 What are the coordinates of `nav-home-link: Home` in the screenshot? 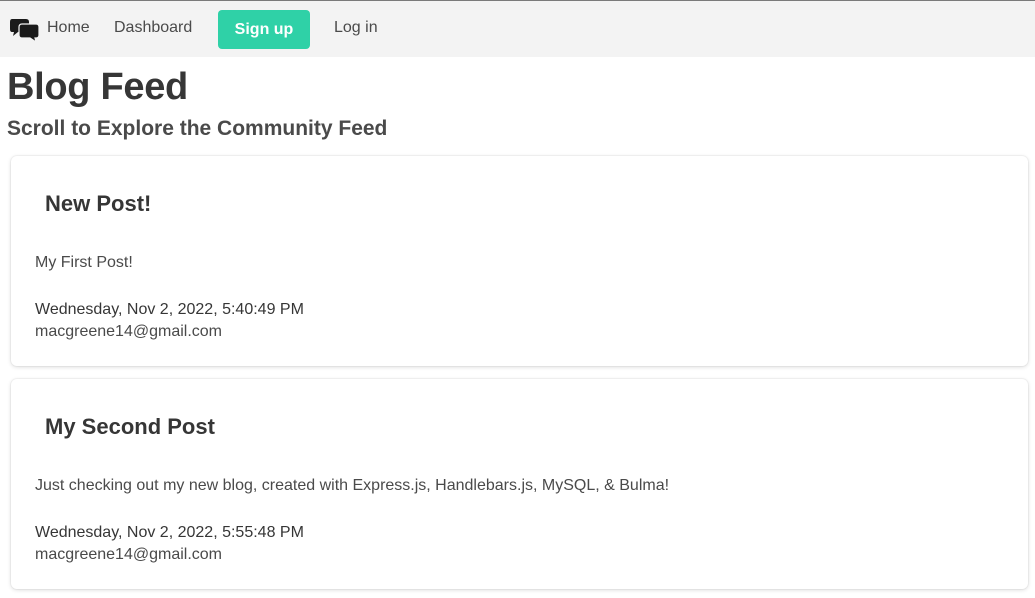 It's located at (68, 28).